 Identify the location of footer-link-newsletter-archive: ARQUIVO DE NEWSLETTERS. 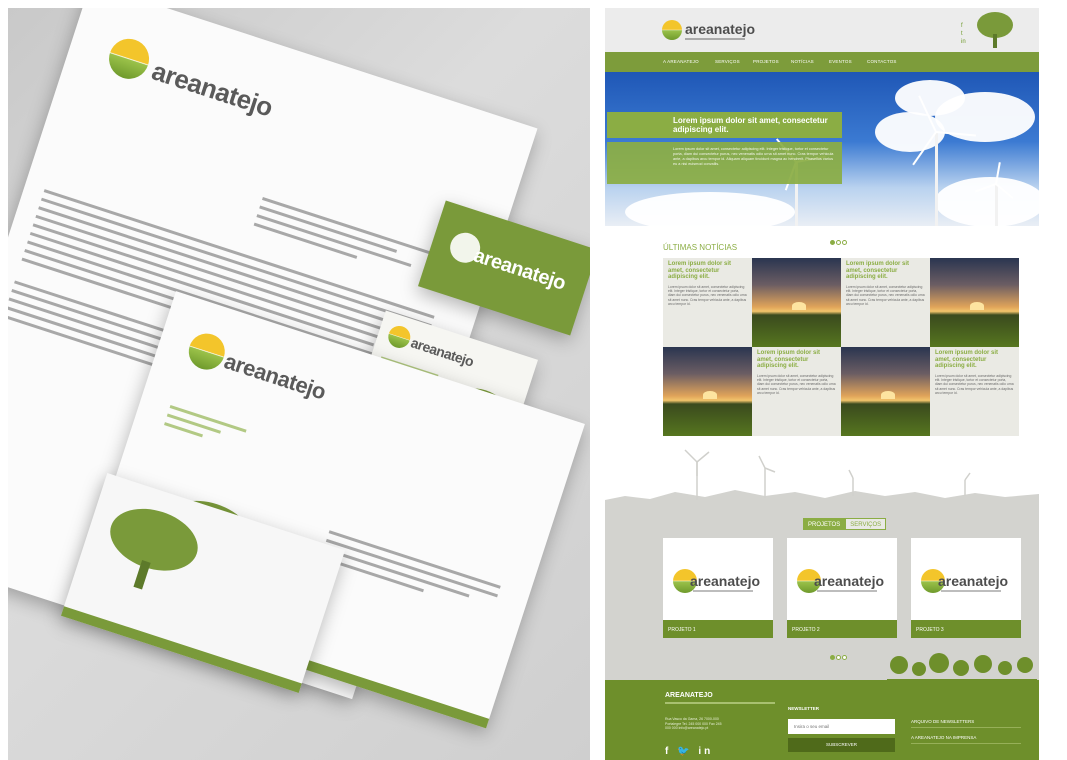
(966, 723).